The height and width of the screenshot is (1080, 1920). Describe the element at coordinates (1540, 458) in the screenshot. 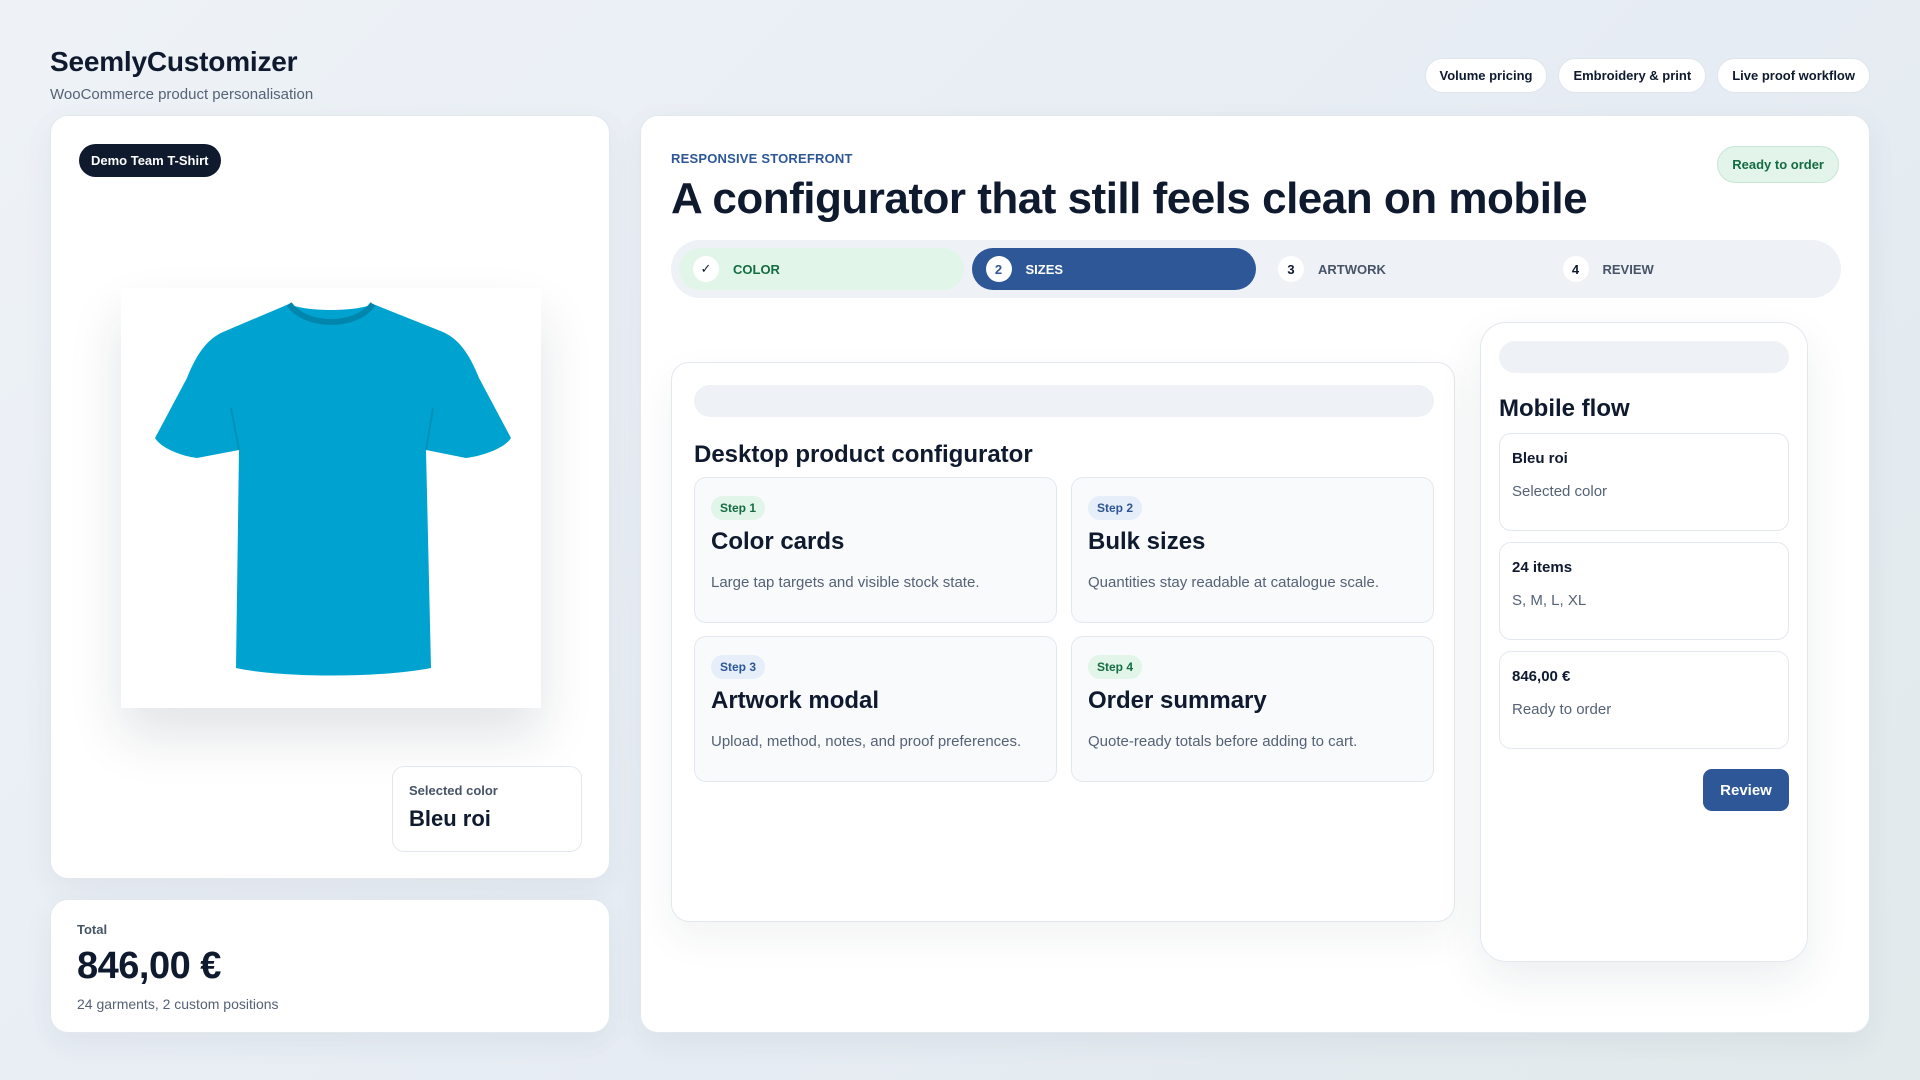

I see `mobile-item-title: Bleu roi` at that location.